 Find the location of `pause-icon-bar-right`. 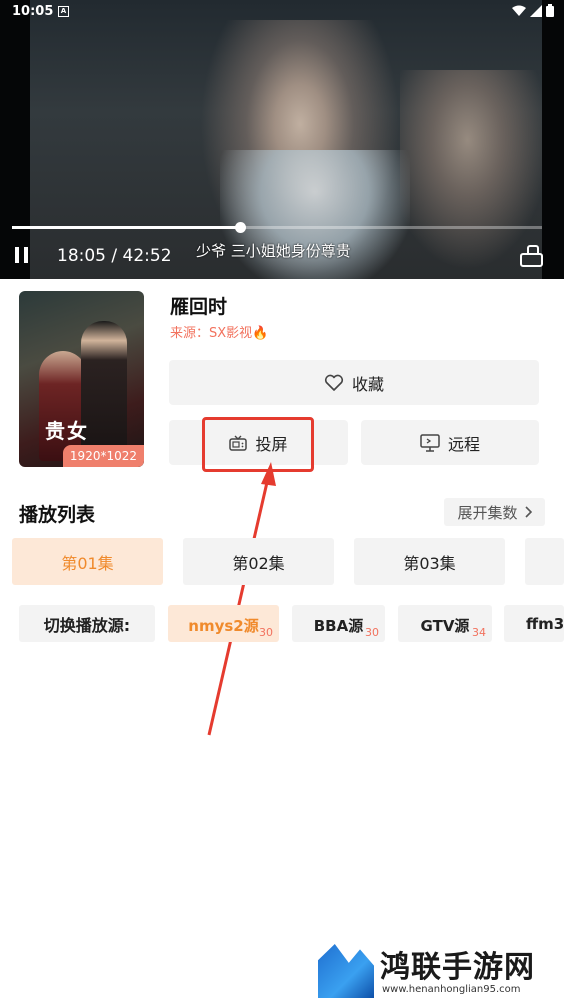

pause-icon-bar-right is located at coordinates (26, 255).